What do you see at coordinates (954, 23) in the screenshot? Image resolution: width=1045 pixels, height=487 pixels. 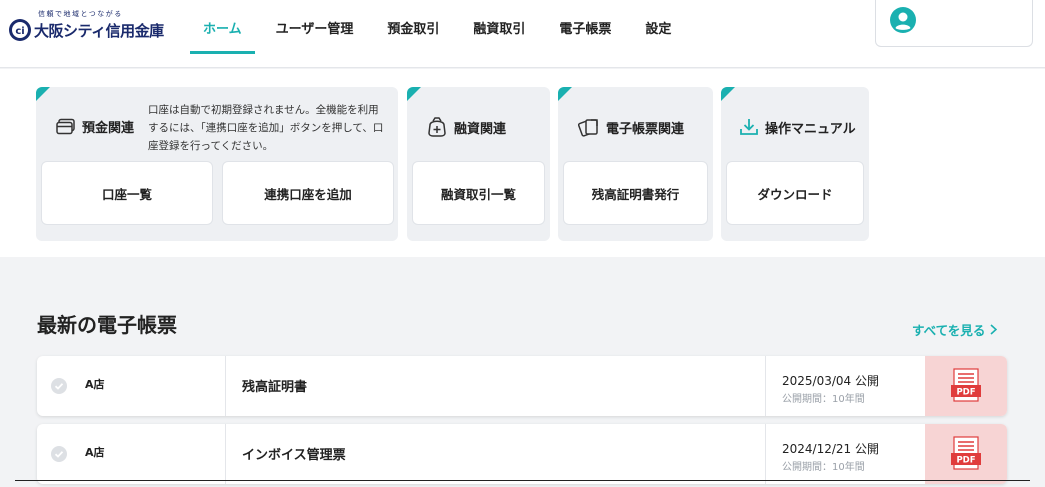 I see `user-menu` at bounding box center [954, 23].